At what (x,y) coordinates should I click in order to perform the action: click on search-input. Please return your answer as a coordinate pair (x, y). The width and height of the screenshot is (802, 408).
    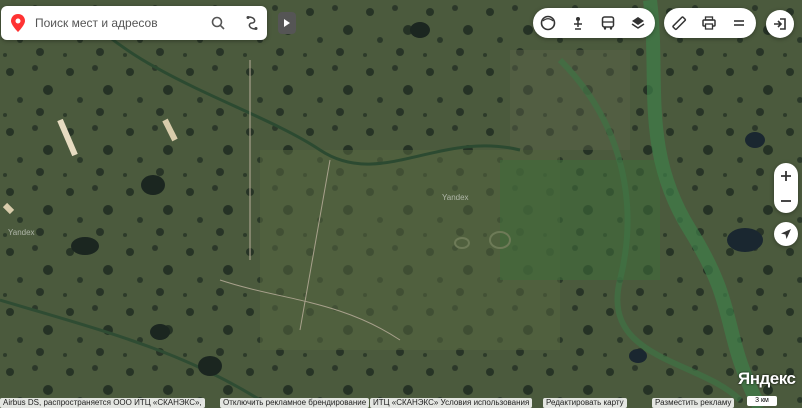
    Looking at the image, I should click on (115, 23).